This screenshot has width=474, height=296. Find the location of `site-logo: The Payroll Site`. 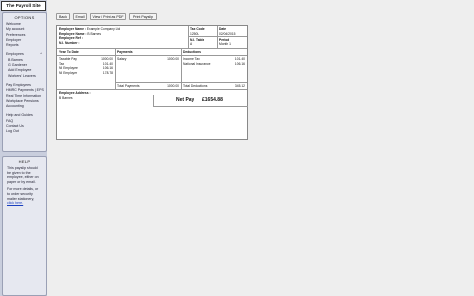

site-logo: The Payroll Site is located at coordinates (23, 6).